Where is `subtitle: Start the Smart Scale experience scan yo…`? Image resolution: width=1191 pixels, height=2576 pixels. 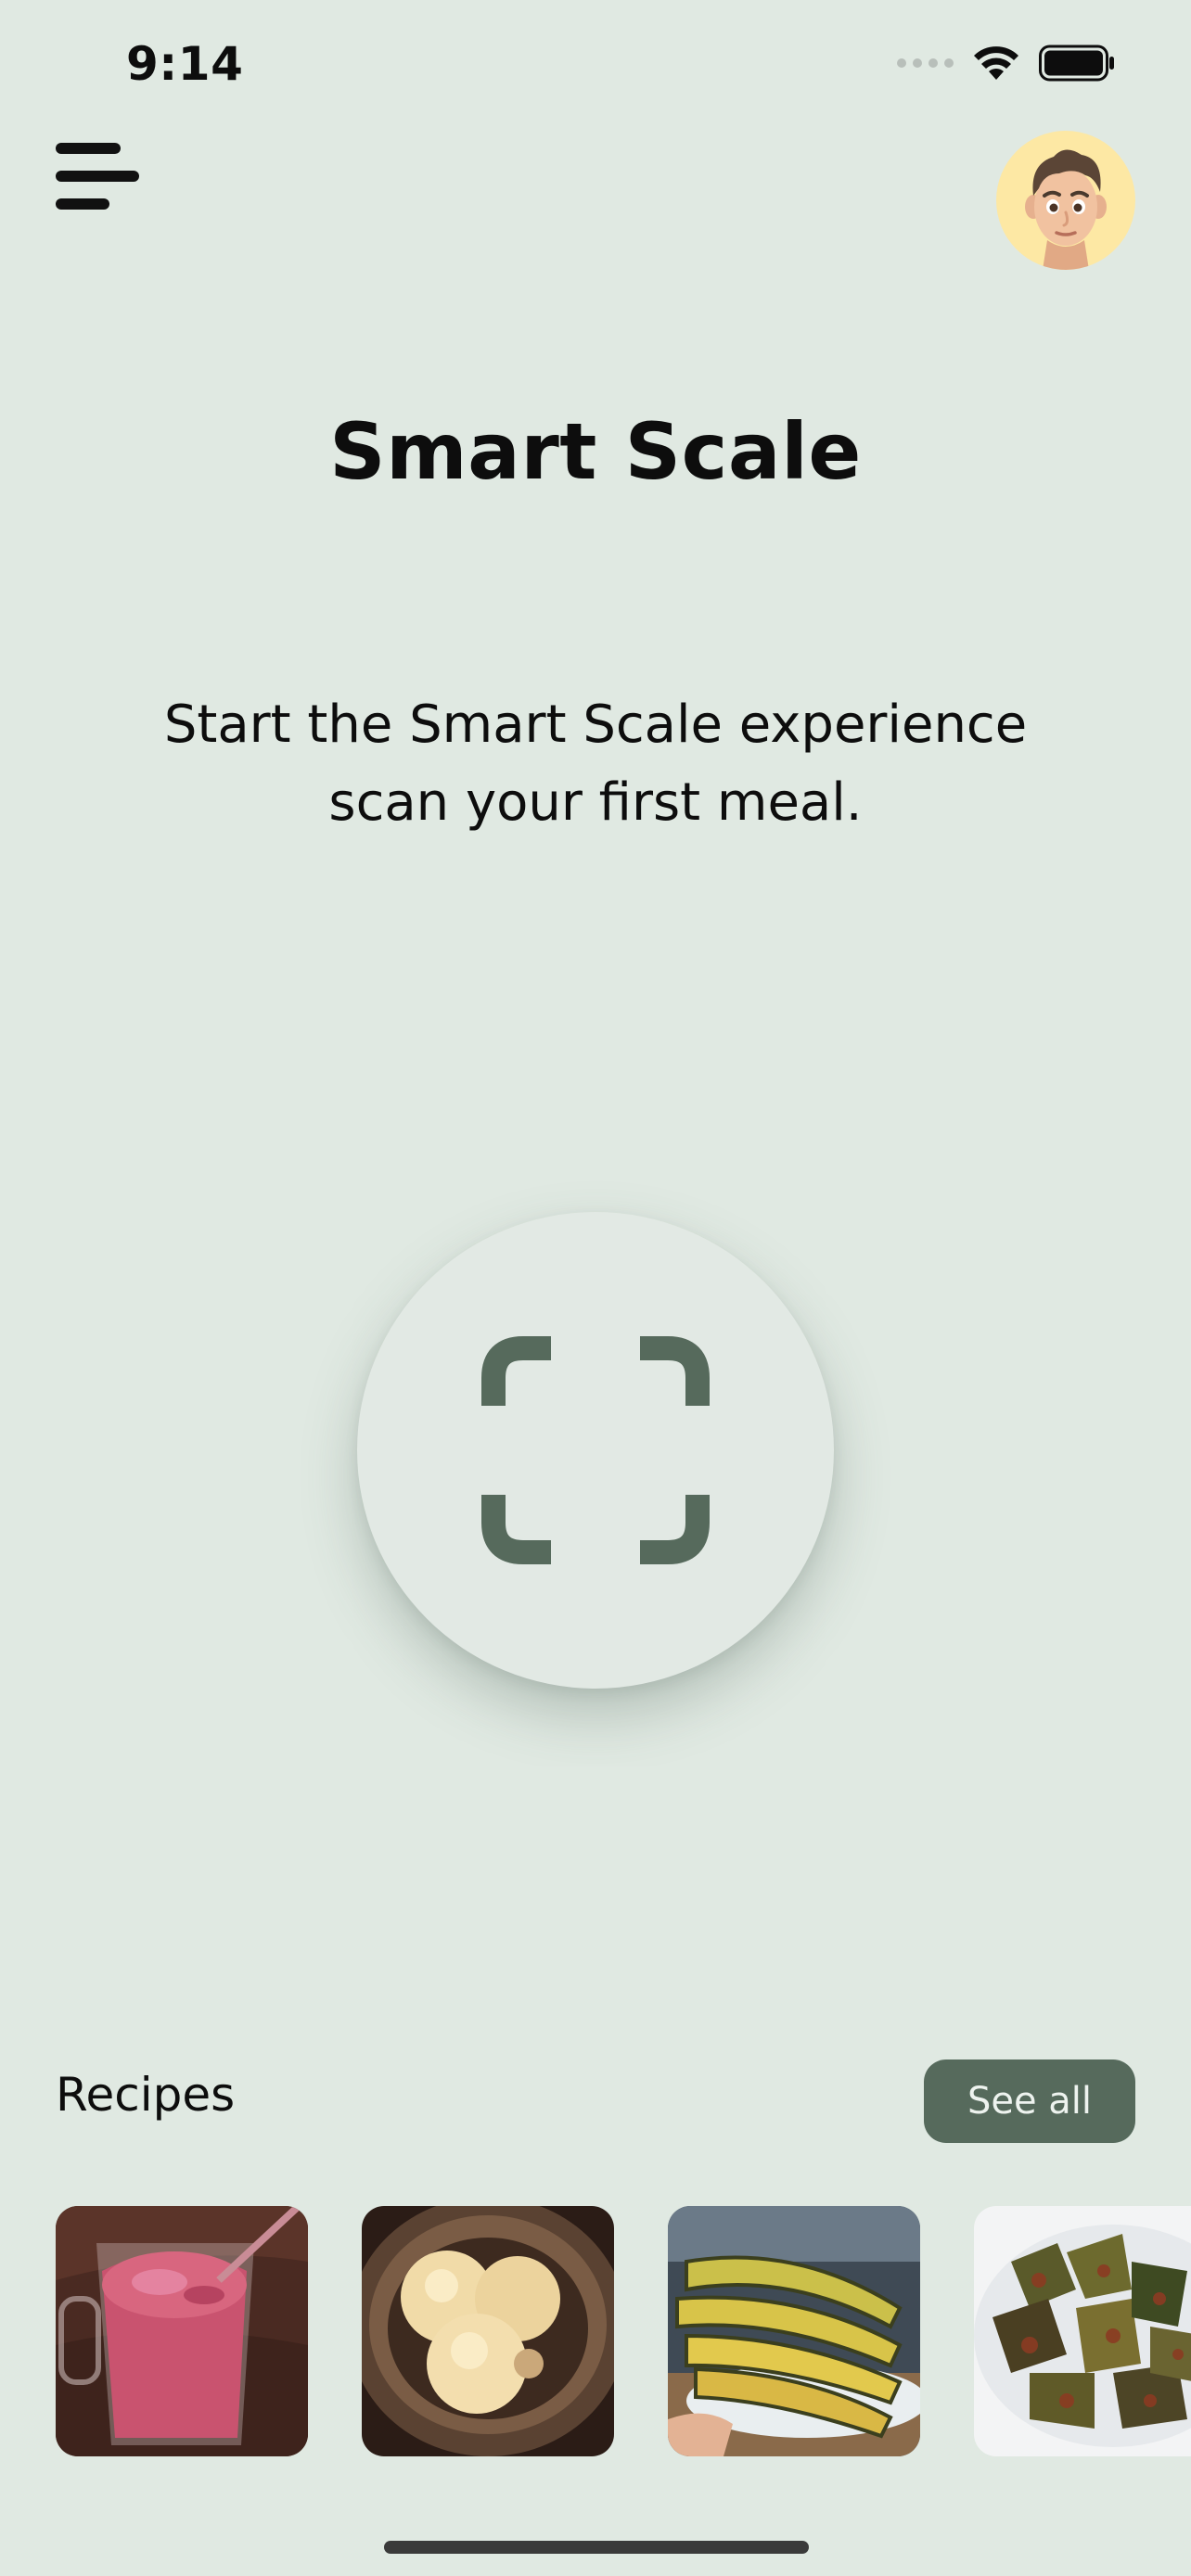
subtitle: Start the Smart Scale experience scan yo… is located at coordinates (595, 764).